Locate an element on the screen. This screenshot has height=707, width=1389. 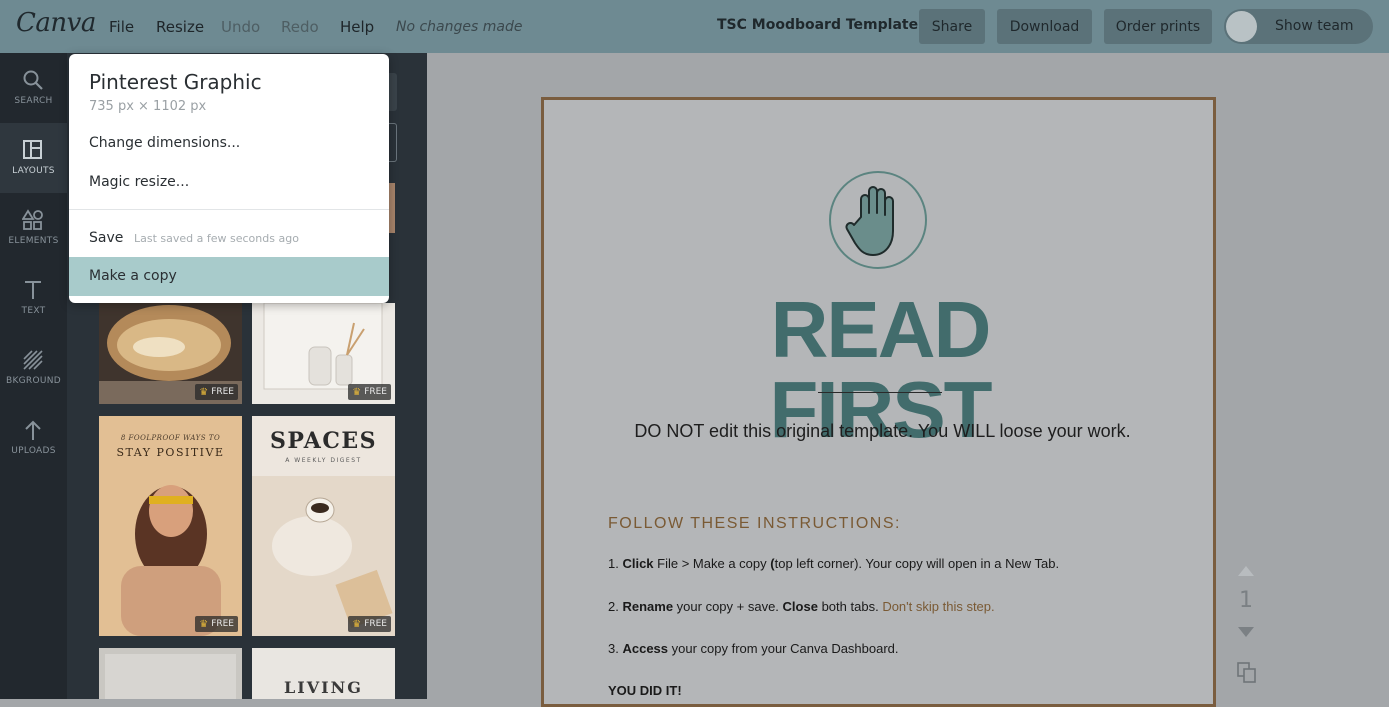
step-1-text: File > Make a copy is located at coordinates (712, 563).